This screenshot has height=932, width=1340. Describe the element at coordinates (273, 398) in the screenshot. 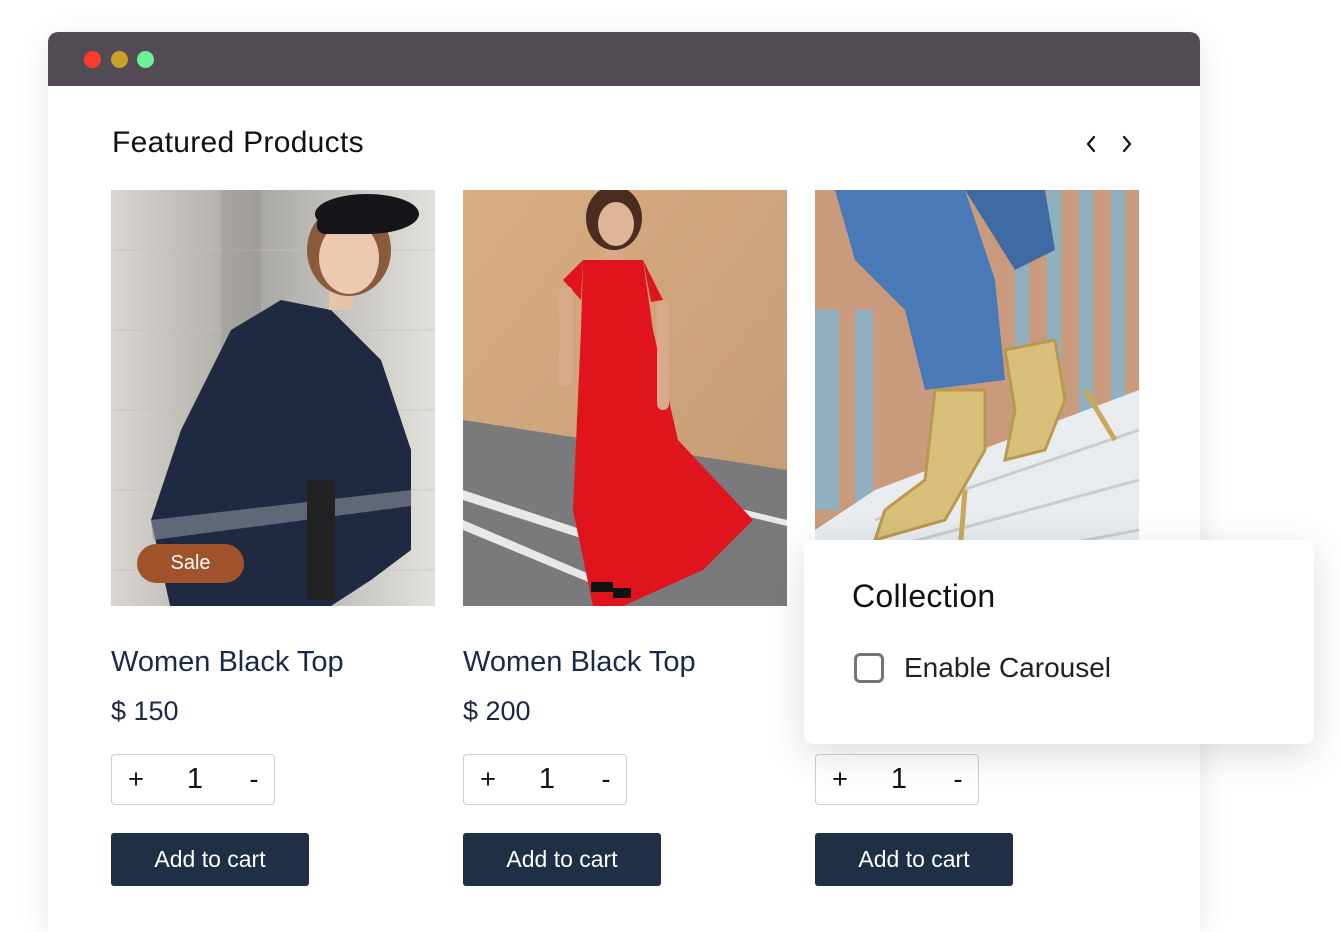

I see `product-image: Sale` at that location.